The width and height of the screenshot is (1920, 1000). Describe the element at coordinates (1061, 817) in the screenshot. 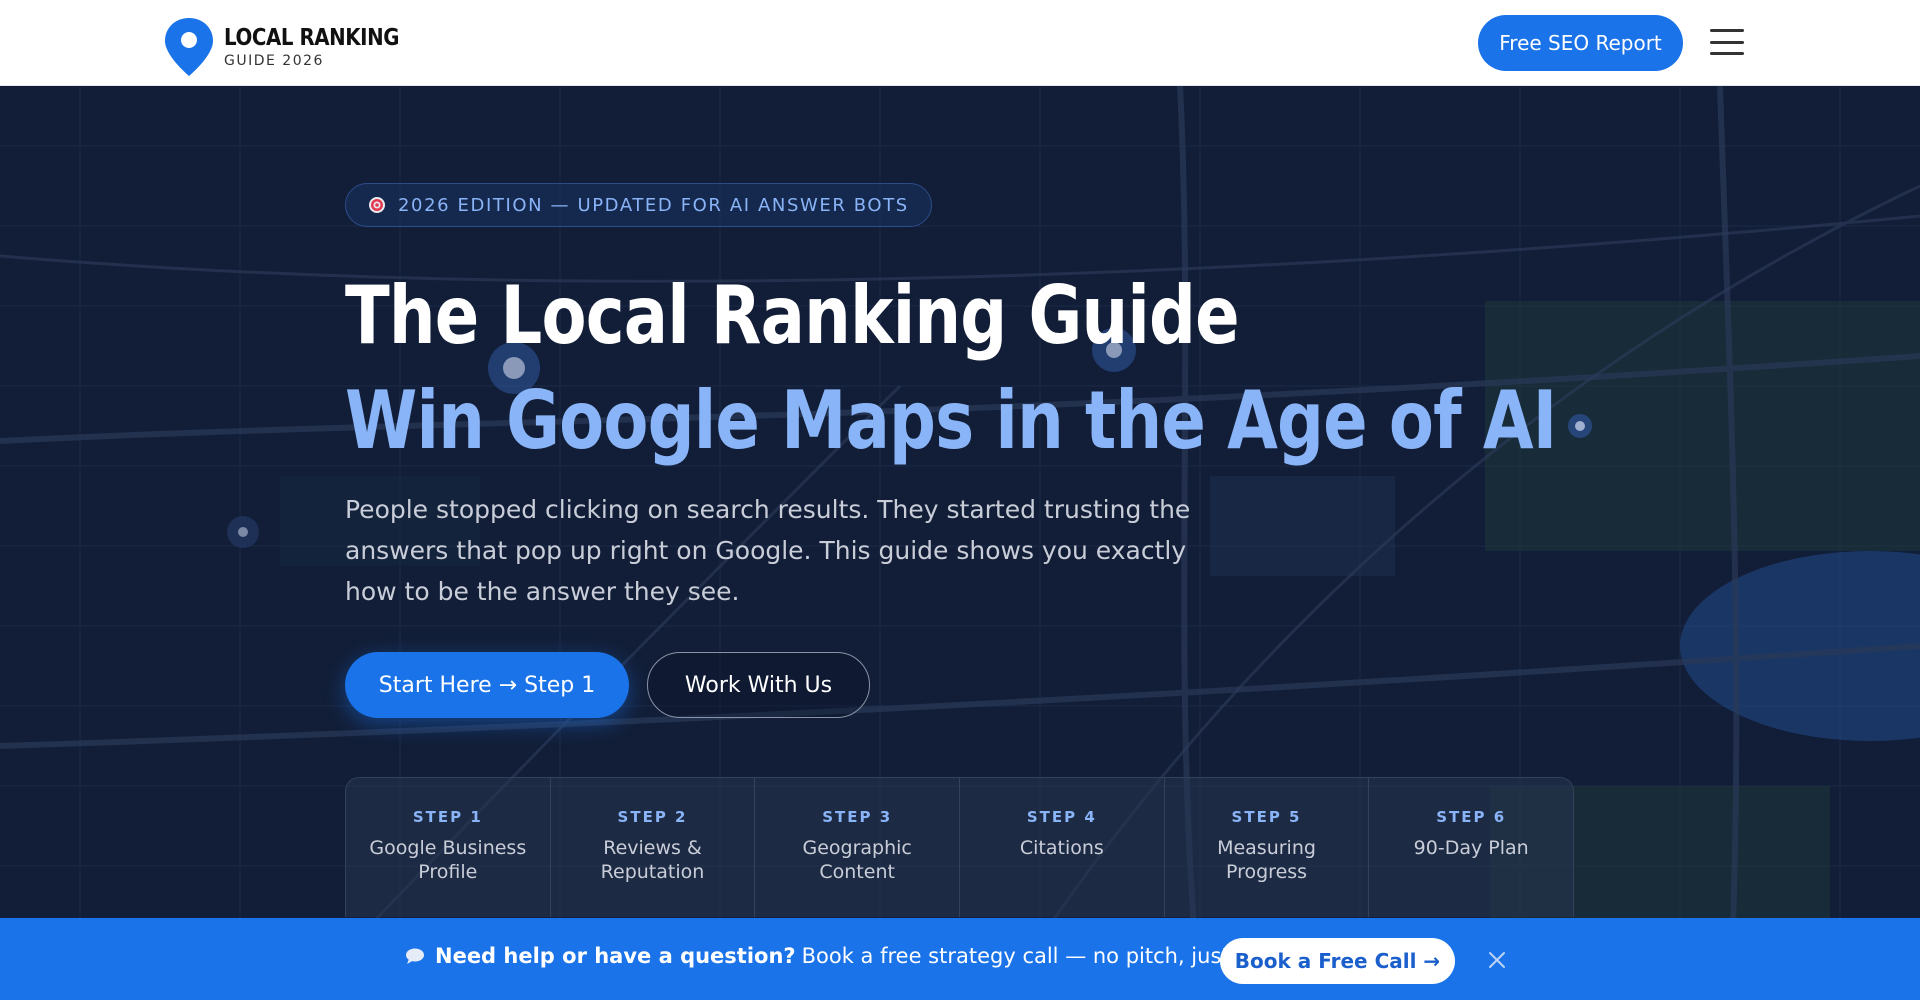

I see `step-number: STEP 4` at that location.